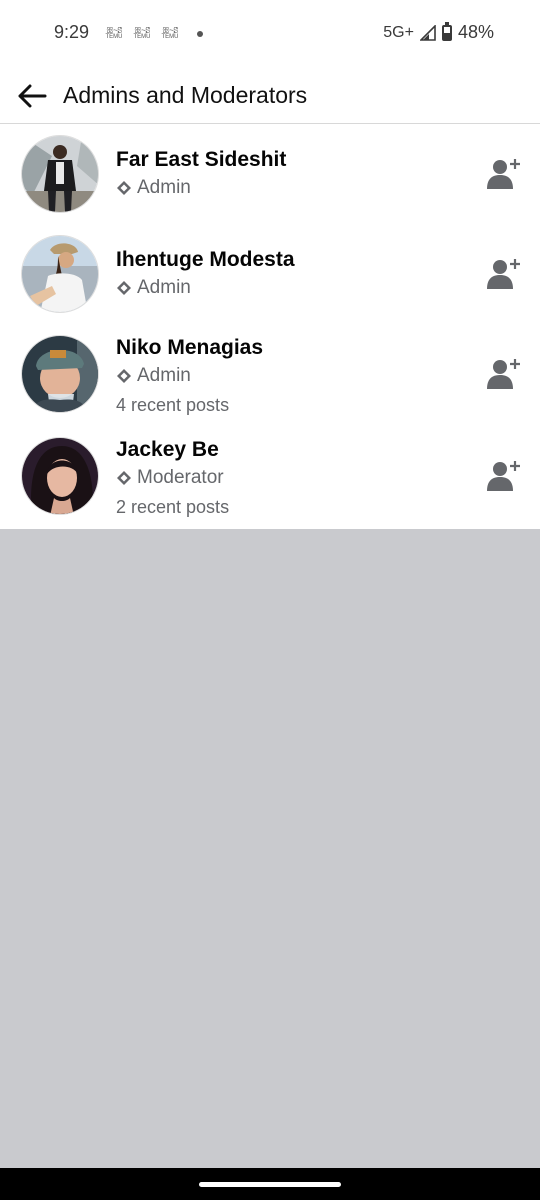 The height and width of the screenshot is (1200, 540). I want to click on member-name: Niko Menagias, so click(189, 348).